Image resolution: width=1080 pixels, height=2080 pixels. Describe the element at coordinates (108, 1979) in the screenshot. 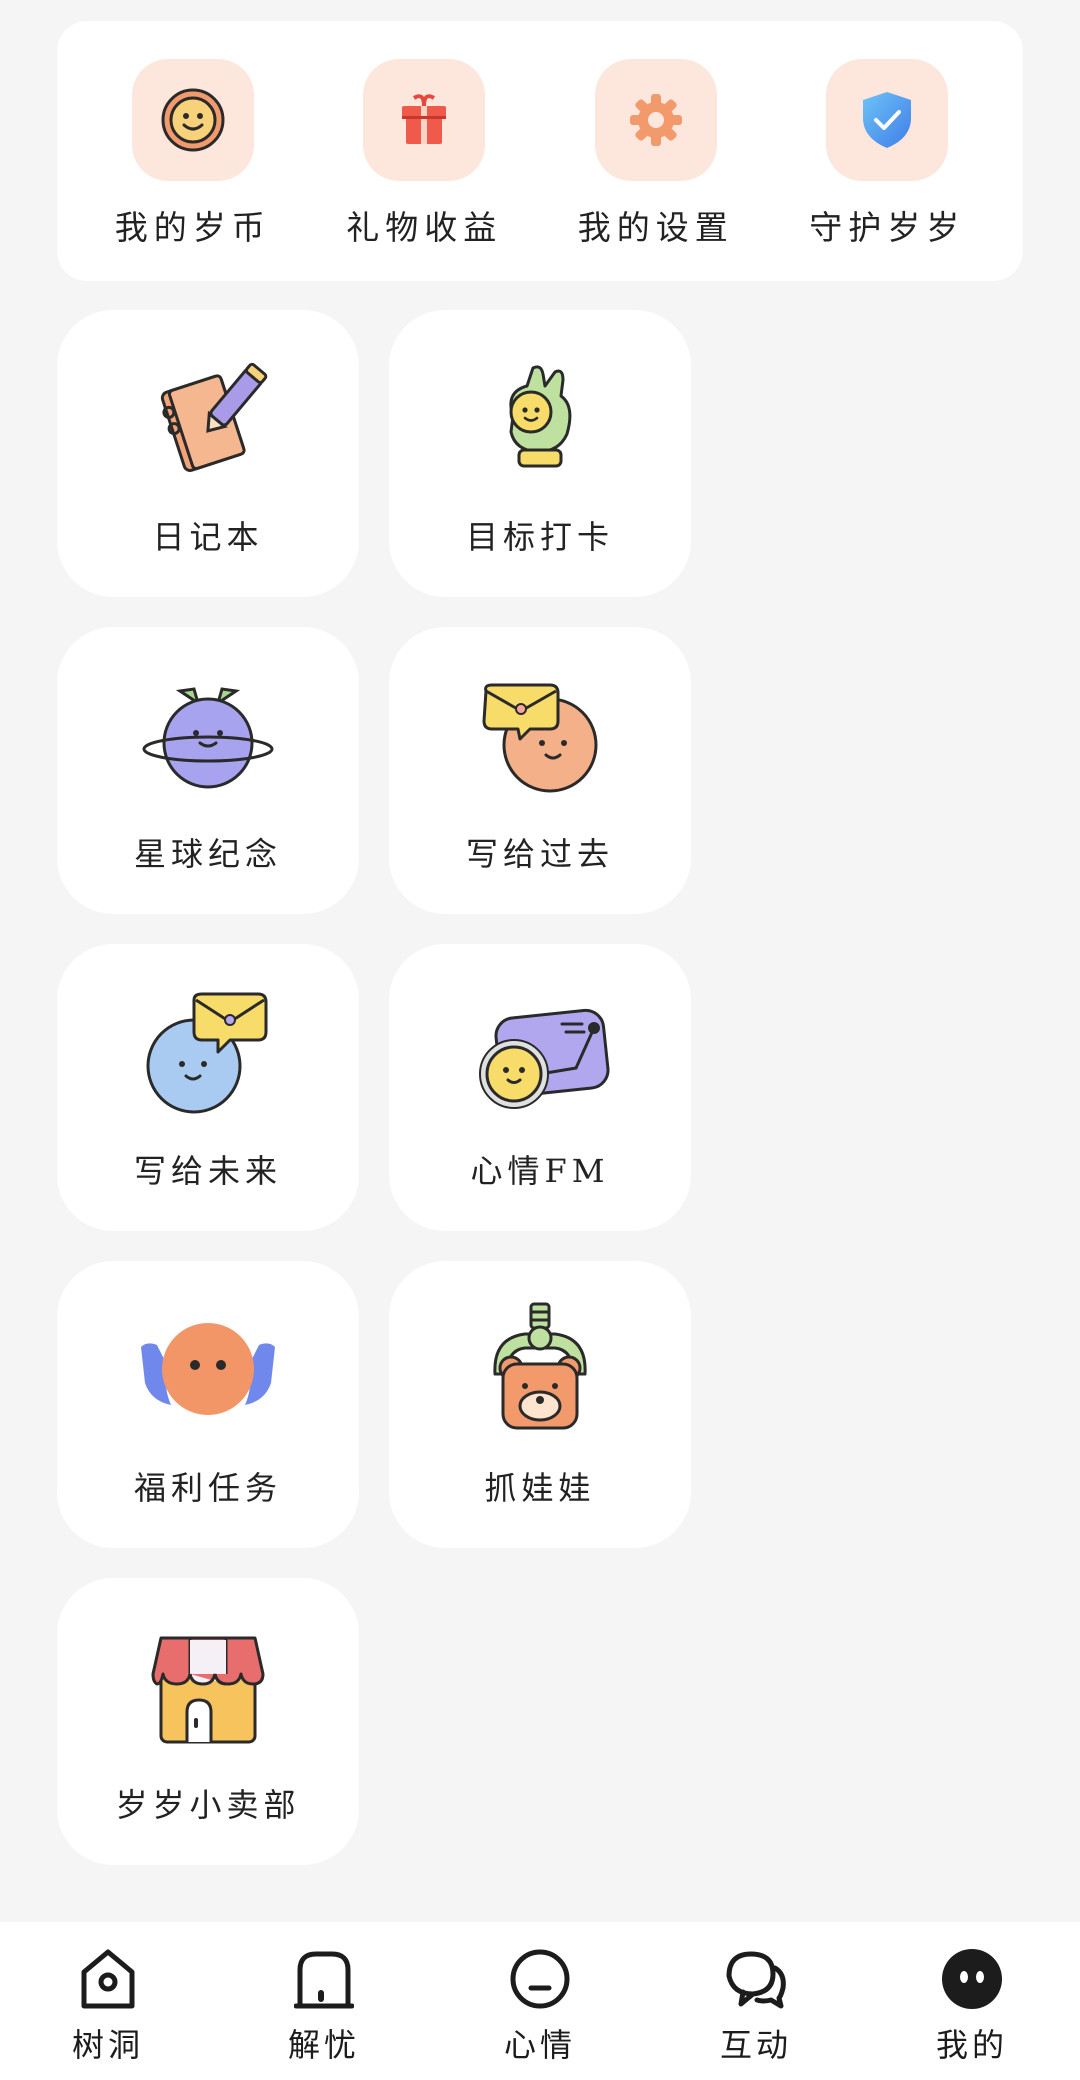

I see `treehole-home-icon` at that location.